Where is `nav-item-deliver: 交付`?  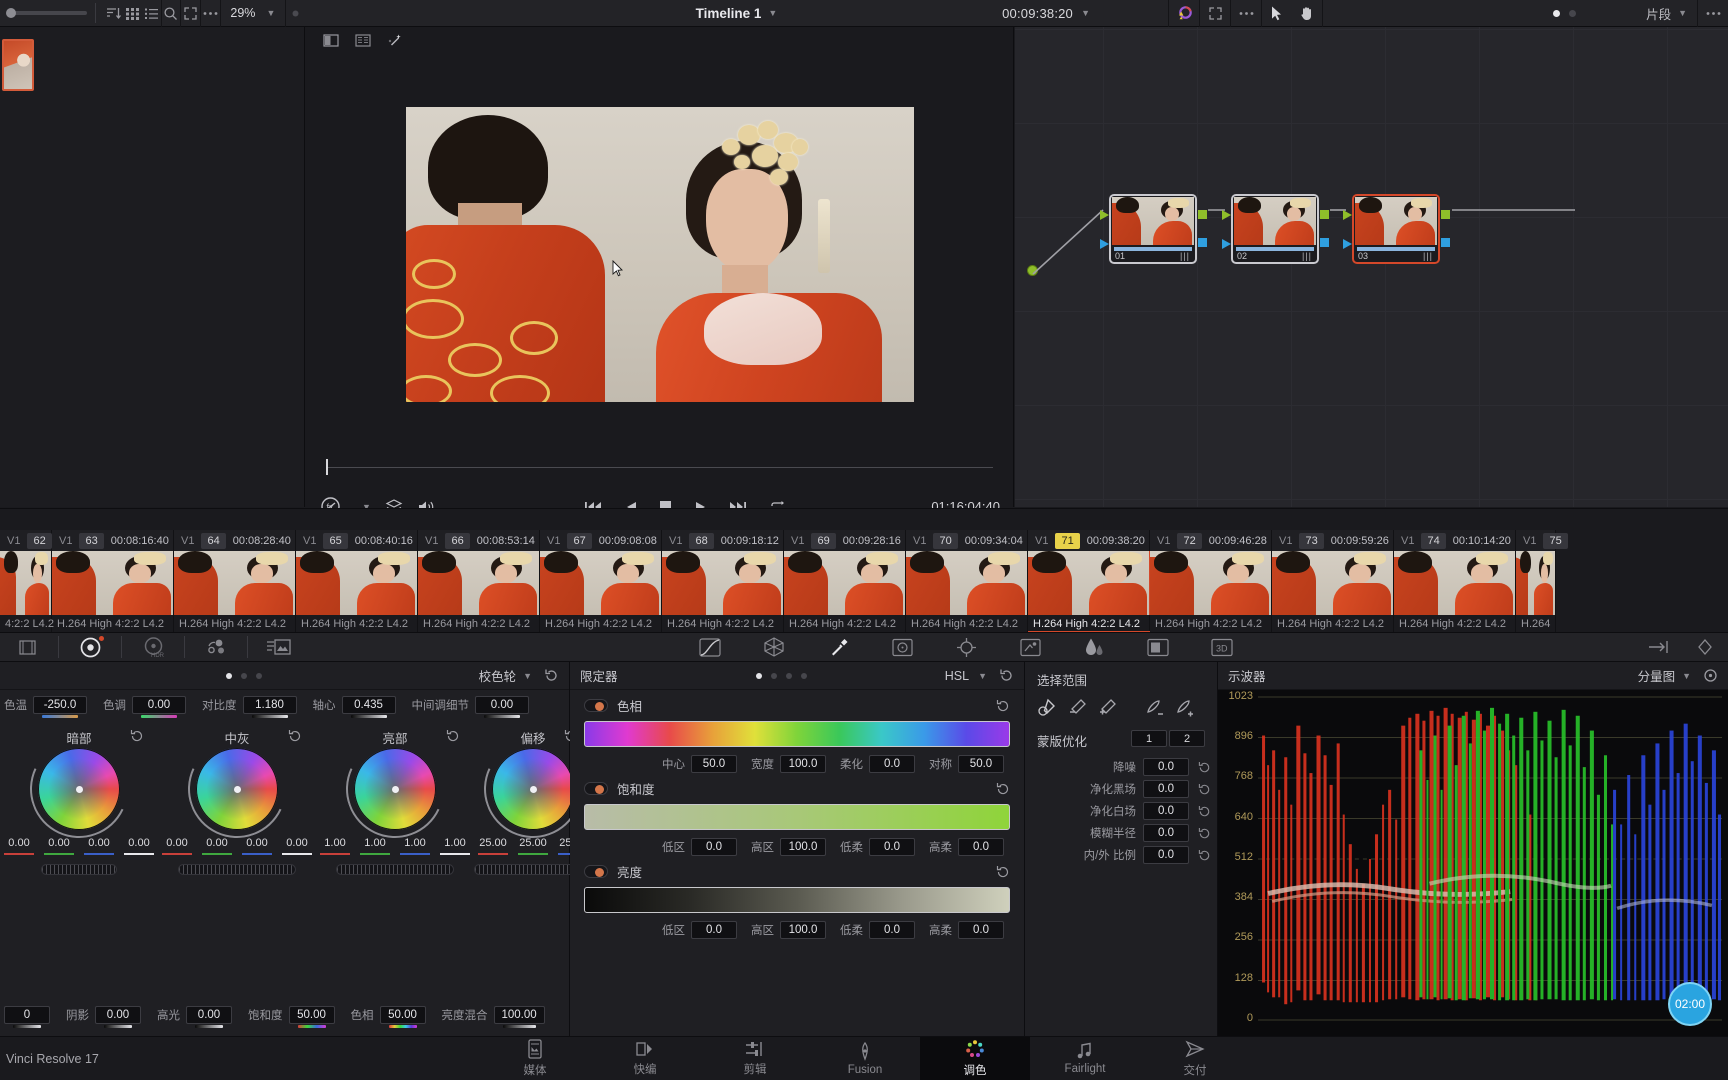 nav-item-deliver: 交付 is located at coordinates (1195, 1058).